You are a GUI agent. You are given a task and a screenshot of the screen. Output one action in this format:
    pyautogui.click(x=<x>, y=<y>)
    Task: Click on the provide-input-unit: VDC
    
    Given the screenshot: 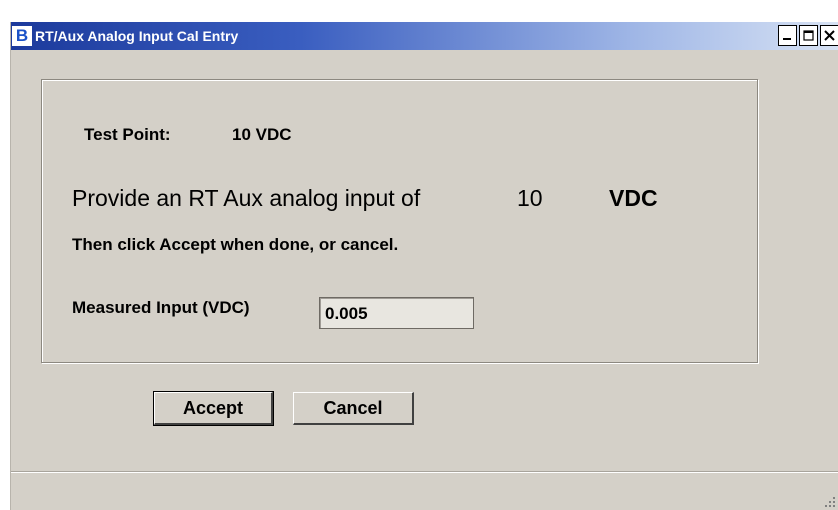 What is the action you would take?
    pyautogui.click(x=633, y=198)
    